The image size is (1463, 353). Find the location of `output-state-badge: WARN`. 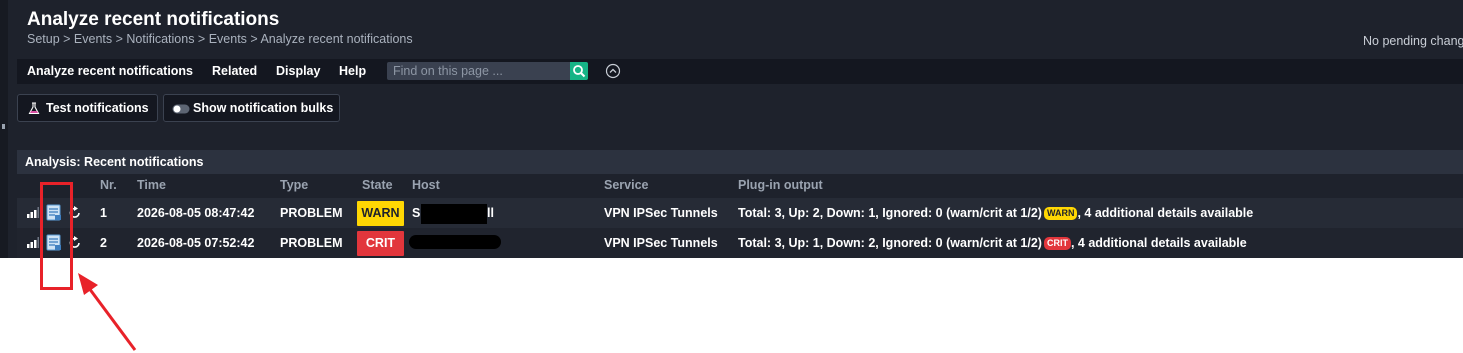

output-state-badge: WARN is located at coordinates (1060, 213).